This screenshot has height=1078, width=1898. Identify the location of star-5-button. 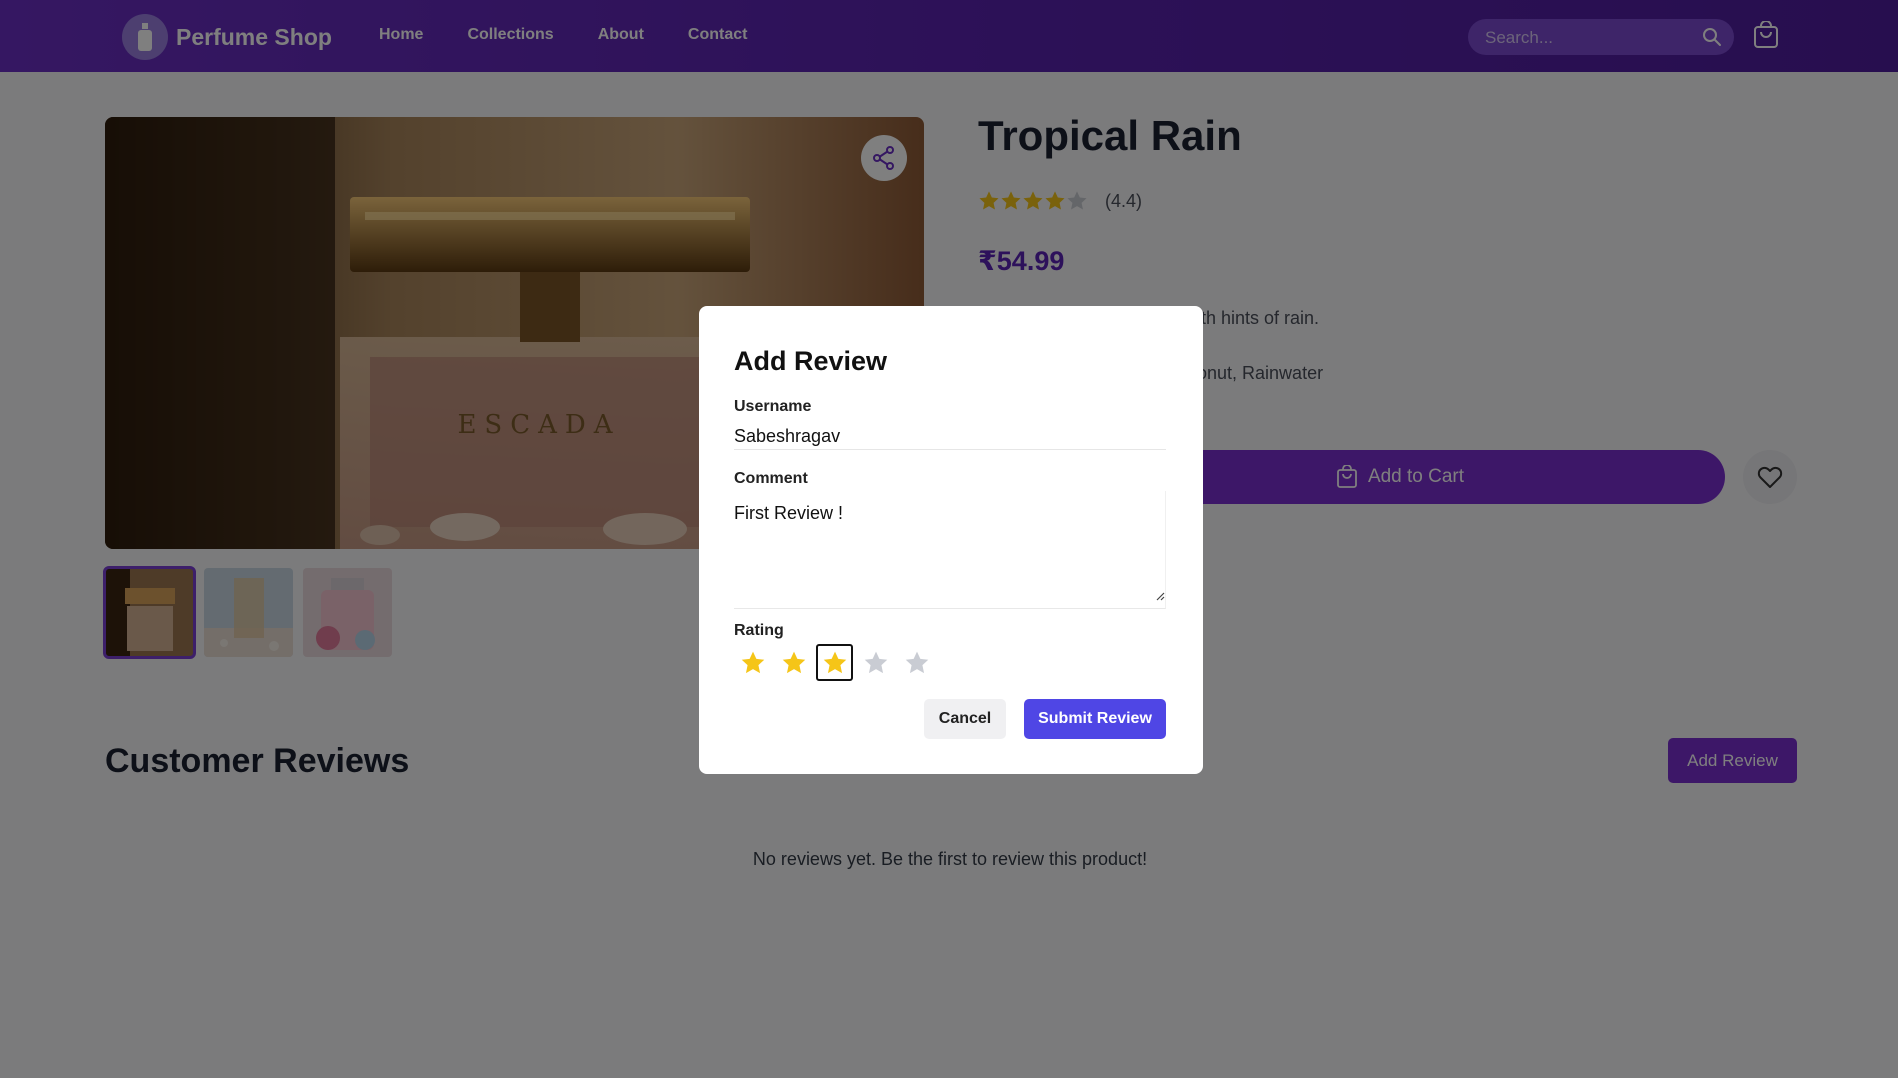
(916, 662).